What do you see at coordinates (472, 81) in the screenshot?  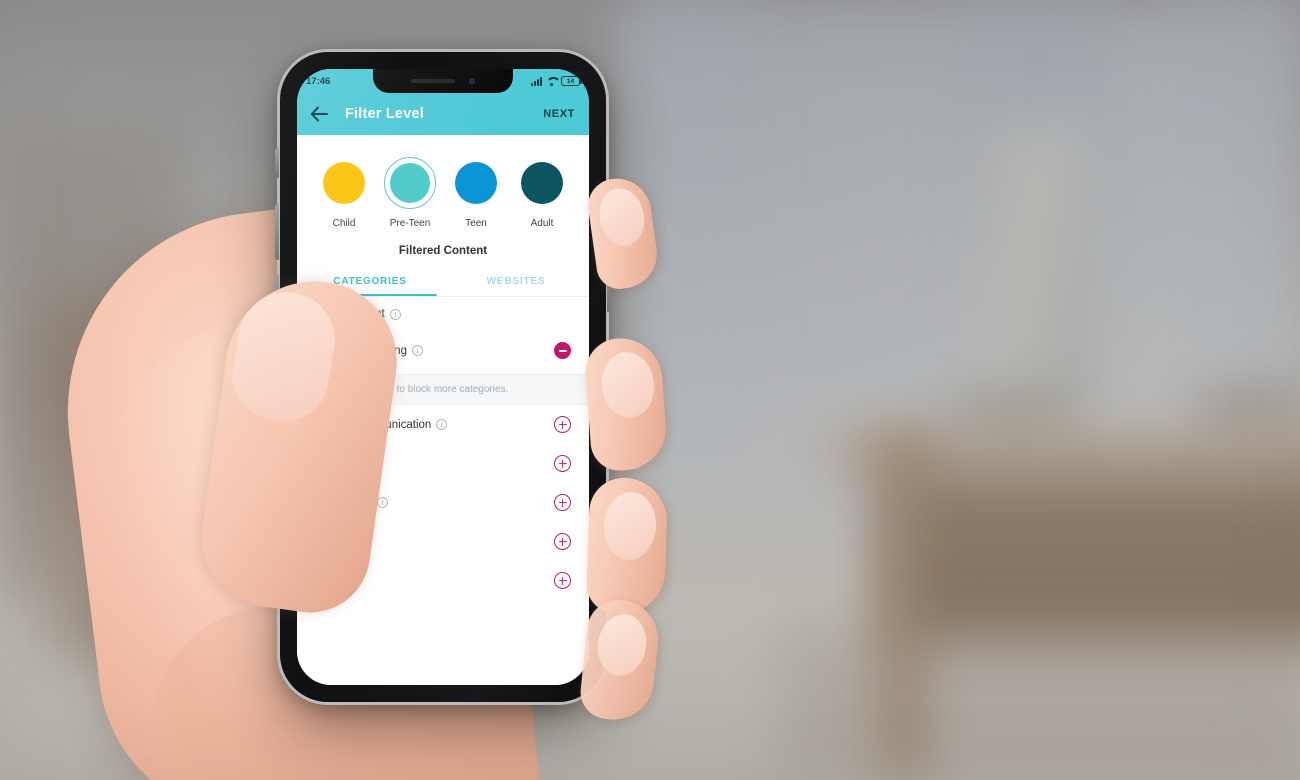 I see `front-camera-icon` at bounding box center [472, 81].